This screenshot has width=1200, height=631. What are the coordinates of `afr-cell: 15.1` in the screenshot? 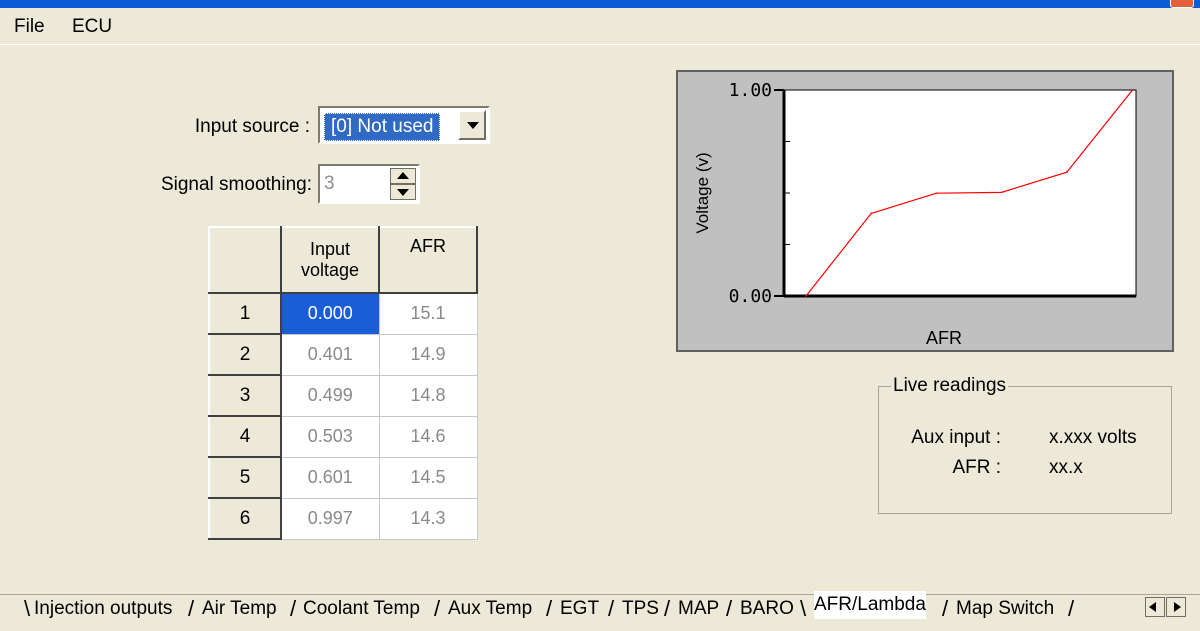 It's located at (428, 313).